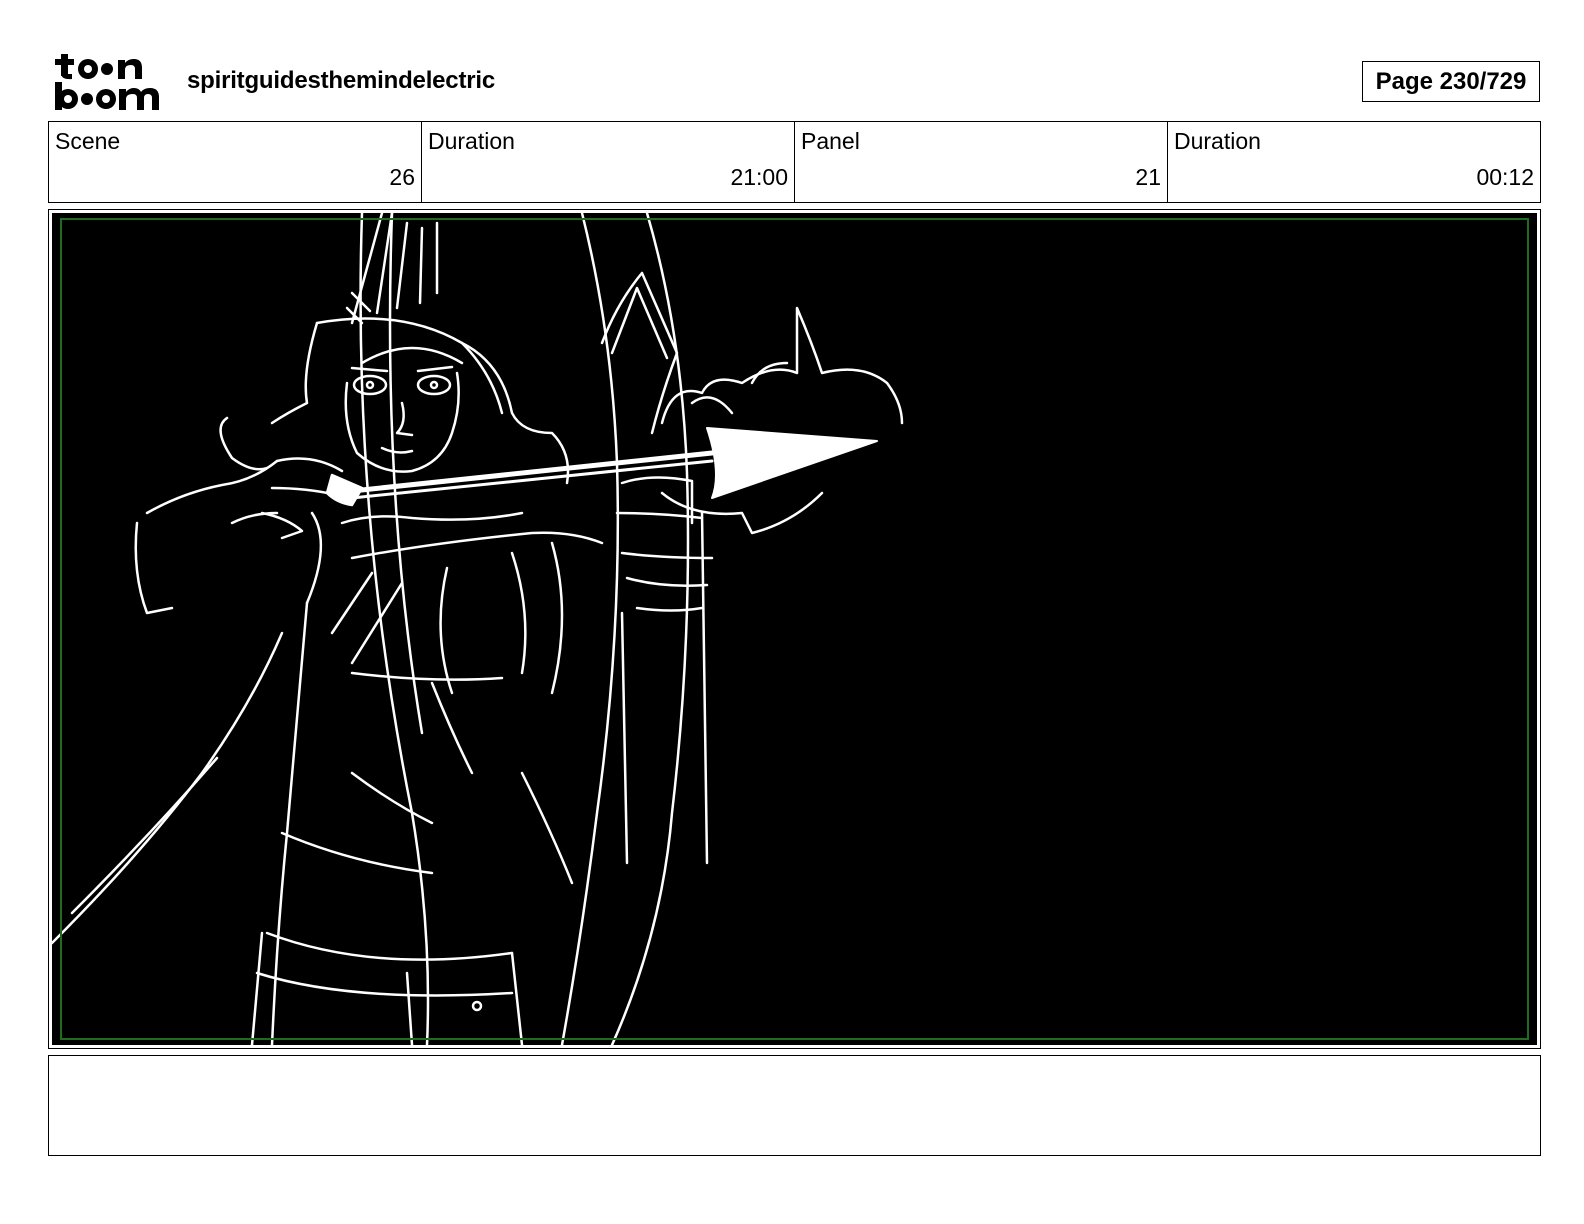 The image size is (1584, 1224). I want to click on scene-duration-label: Duration, so click(471, 141).